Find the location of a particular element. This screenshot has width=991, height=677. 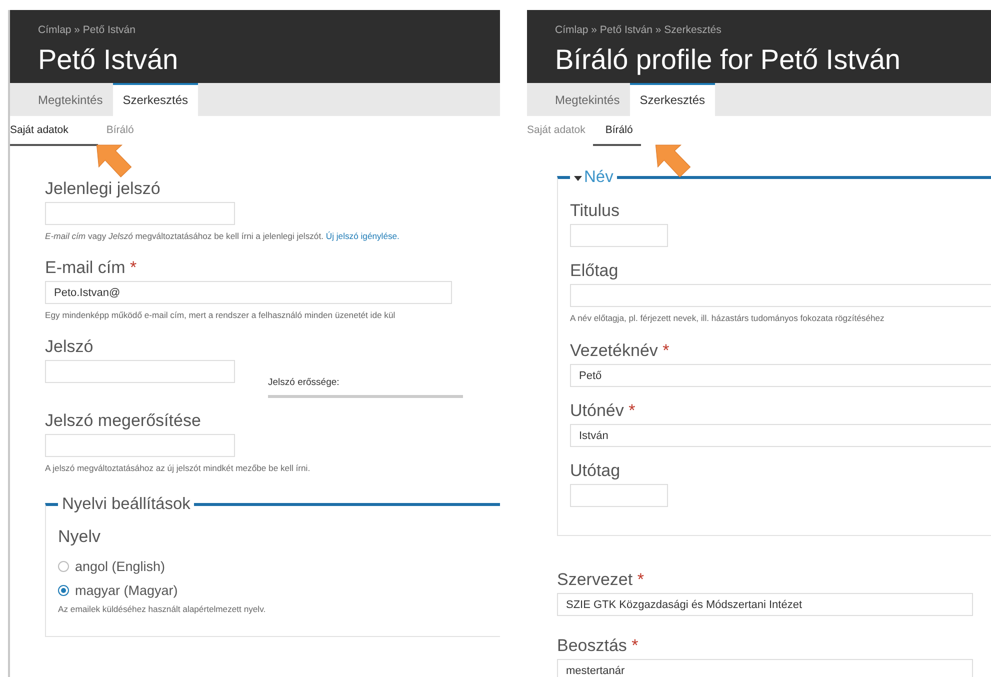

input-field: Pető is located at coordinates (780, 375).